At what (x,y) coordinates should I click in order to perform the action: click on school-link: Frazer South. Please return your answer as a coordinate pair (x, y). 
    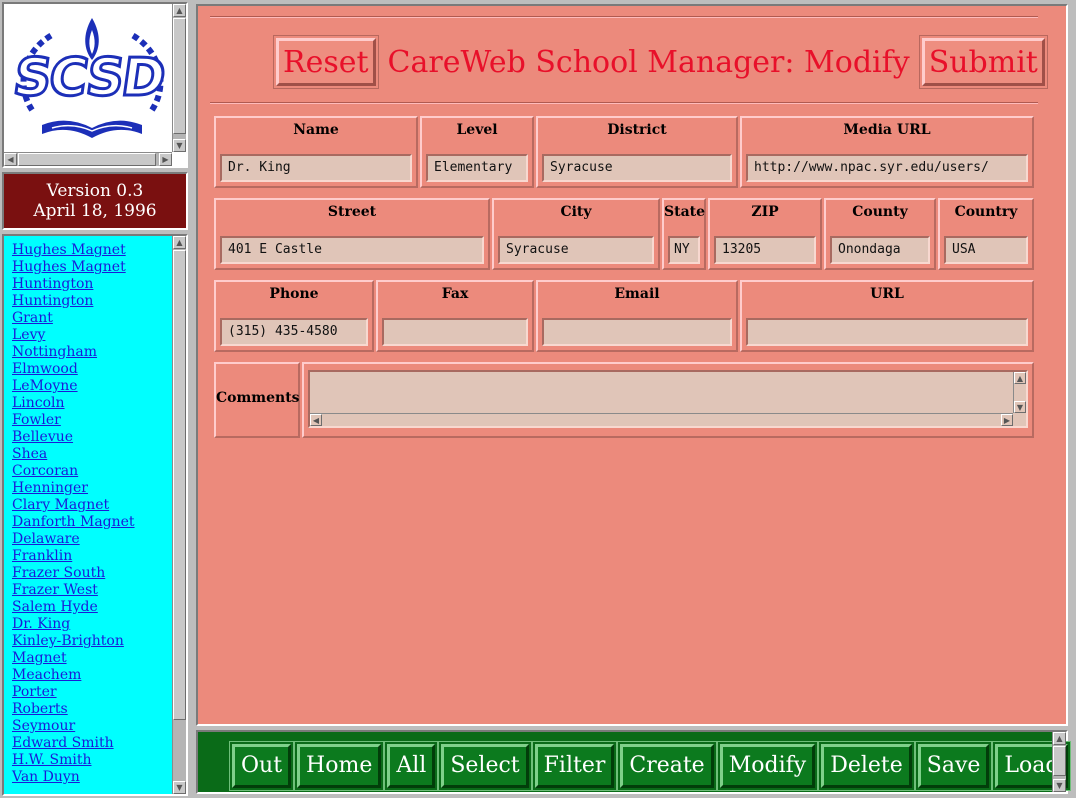
    Looking at the image, I should click on (58, 573).